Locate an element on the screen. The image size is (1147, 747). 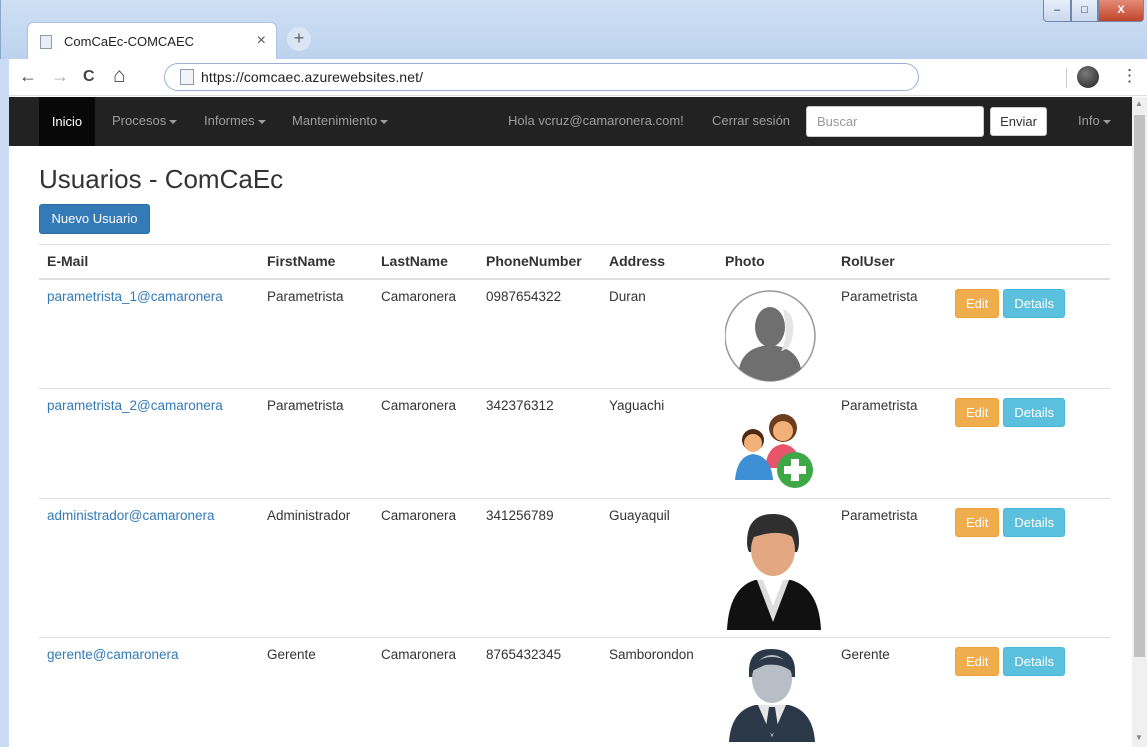
nav-informes: Informes is located at coordinates (235, 120).